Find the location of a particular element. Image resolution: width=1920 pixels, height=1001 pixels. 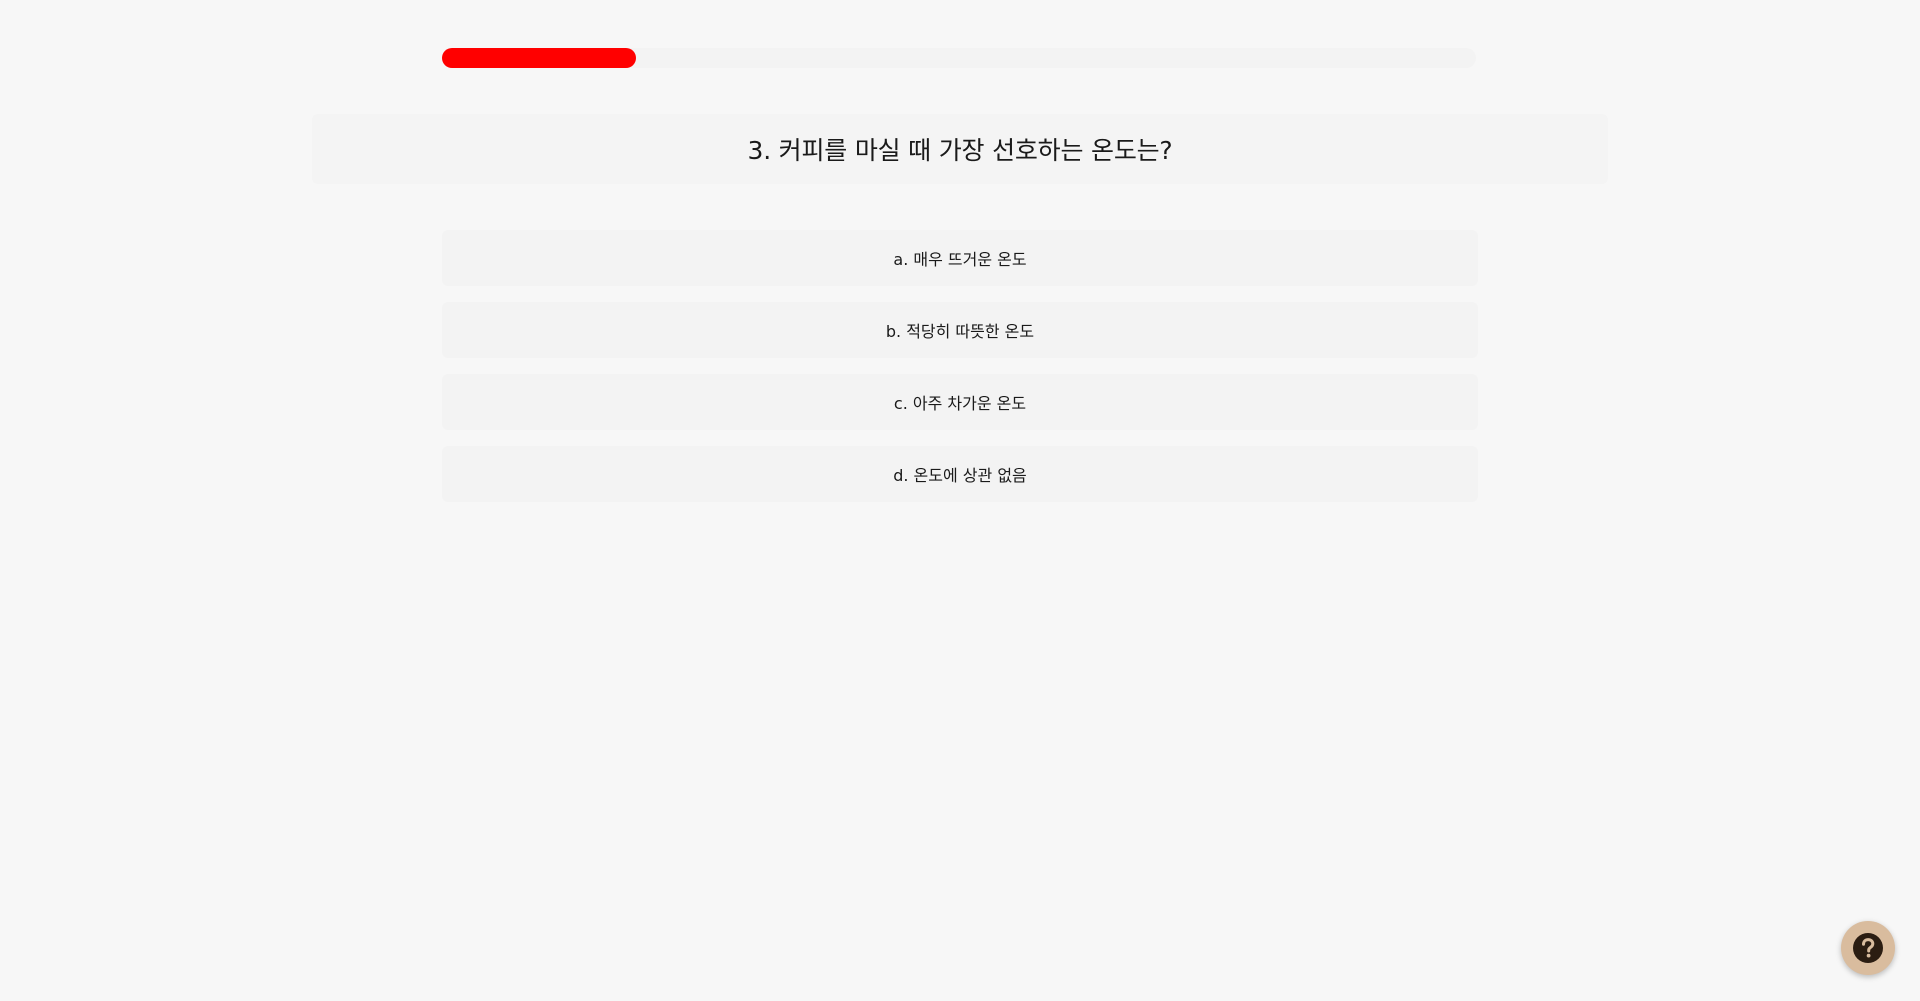

help-button is located at coordinates (1868, 948).